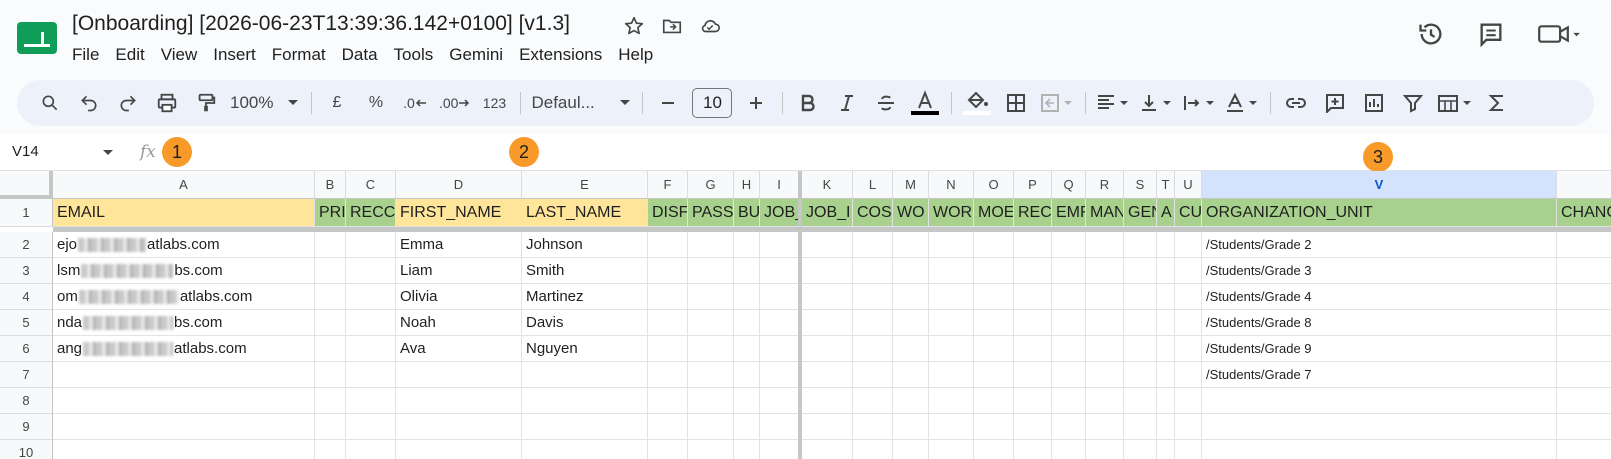 The height and width of the screenshot is (459, 1611). I want to click on column-header-k: K, so click(827, 185).